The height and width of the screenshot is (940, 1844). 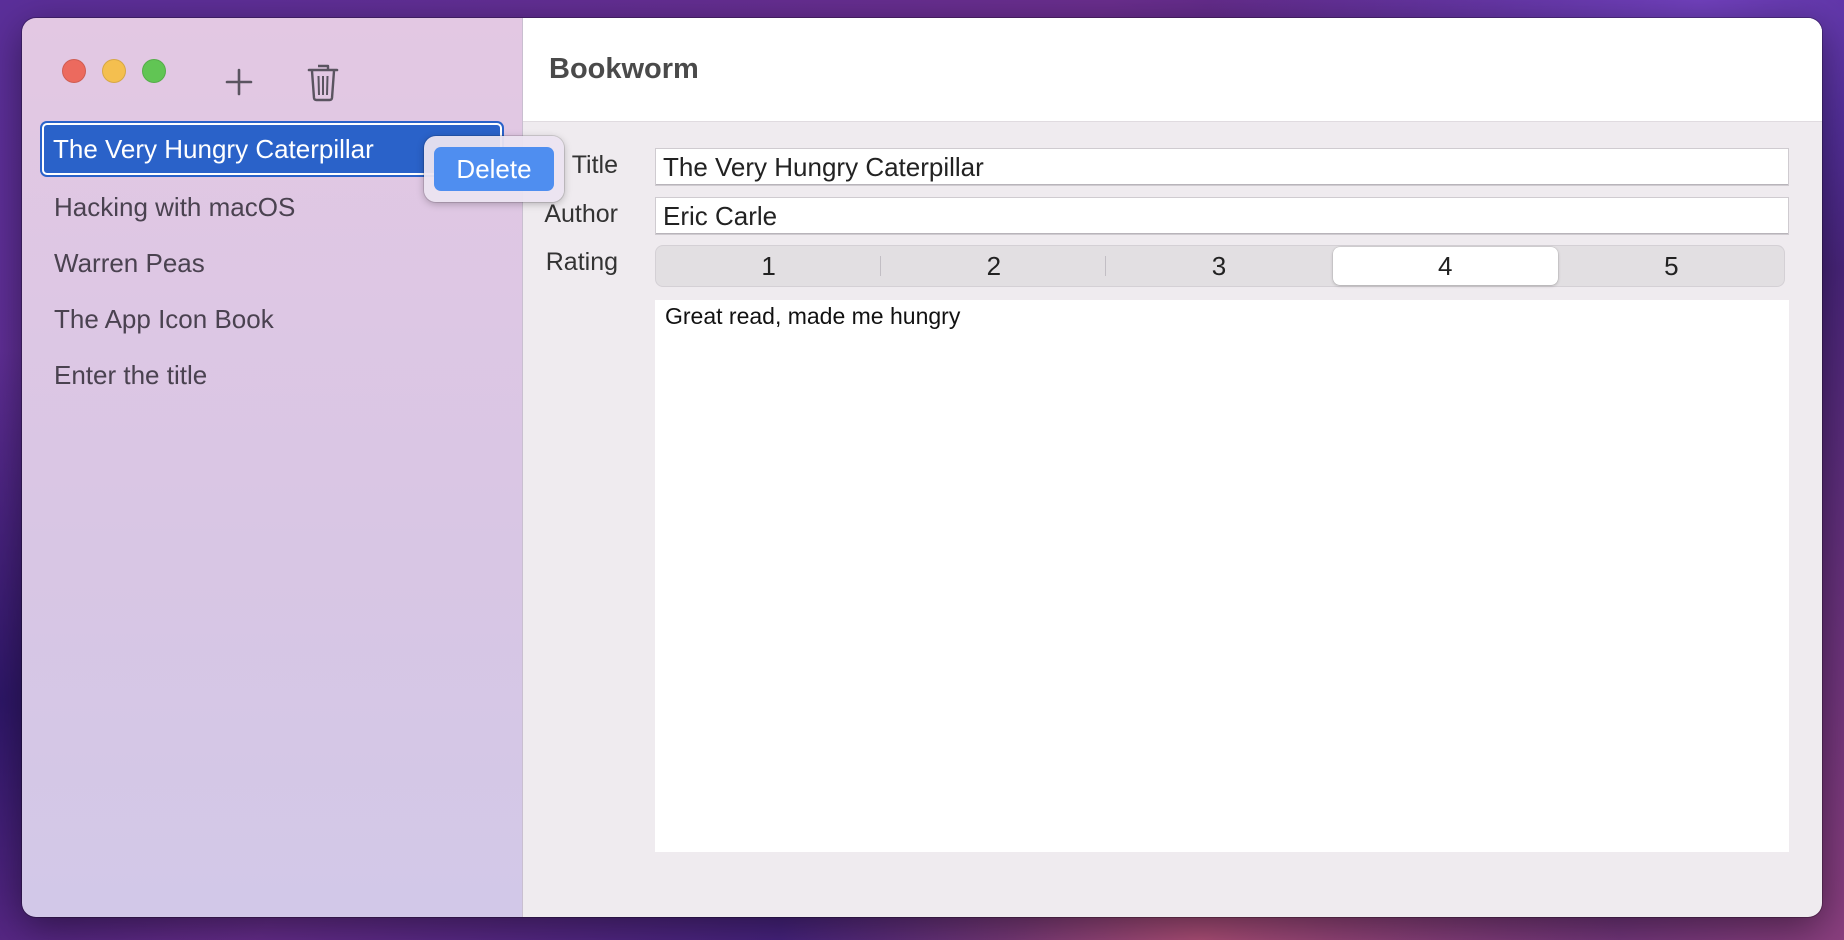 What do you see at coordinates (74, 71) in the screenshot?
I see `close-window-button` at bounding box center [74, 71].